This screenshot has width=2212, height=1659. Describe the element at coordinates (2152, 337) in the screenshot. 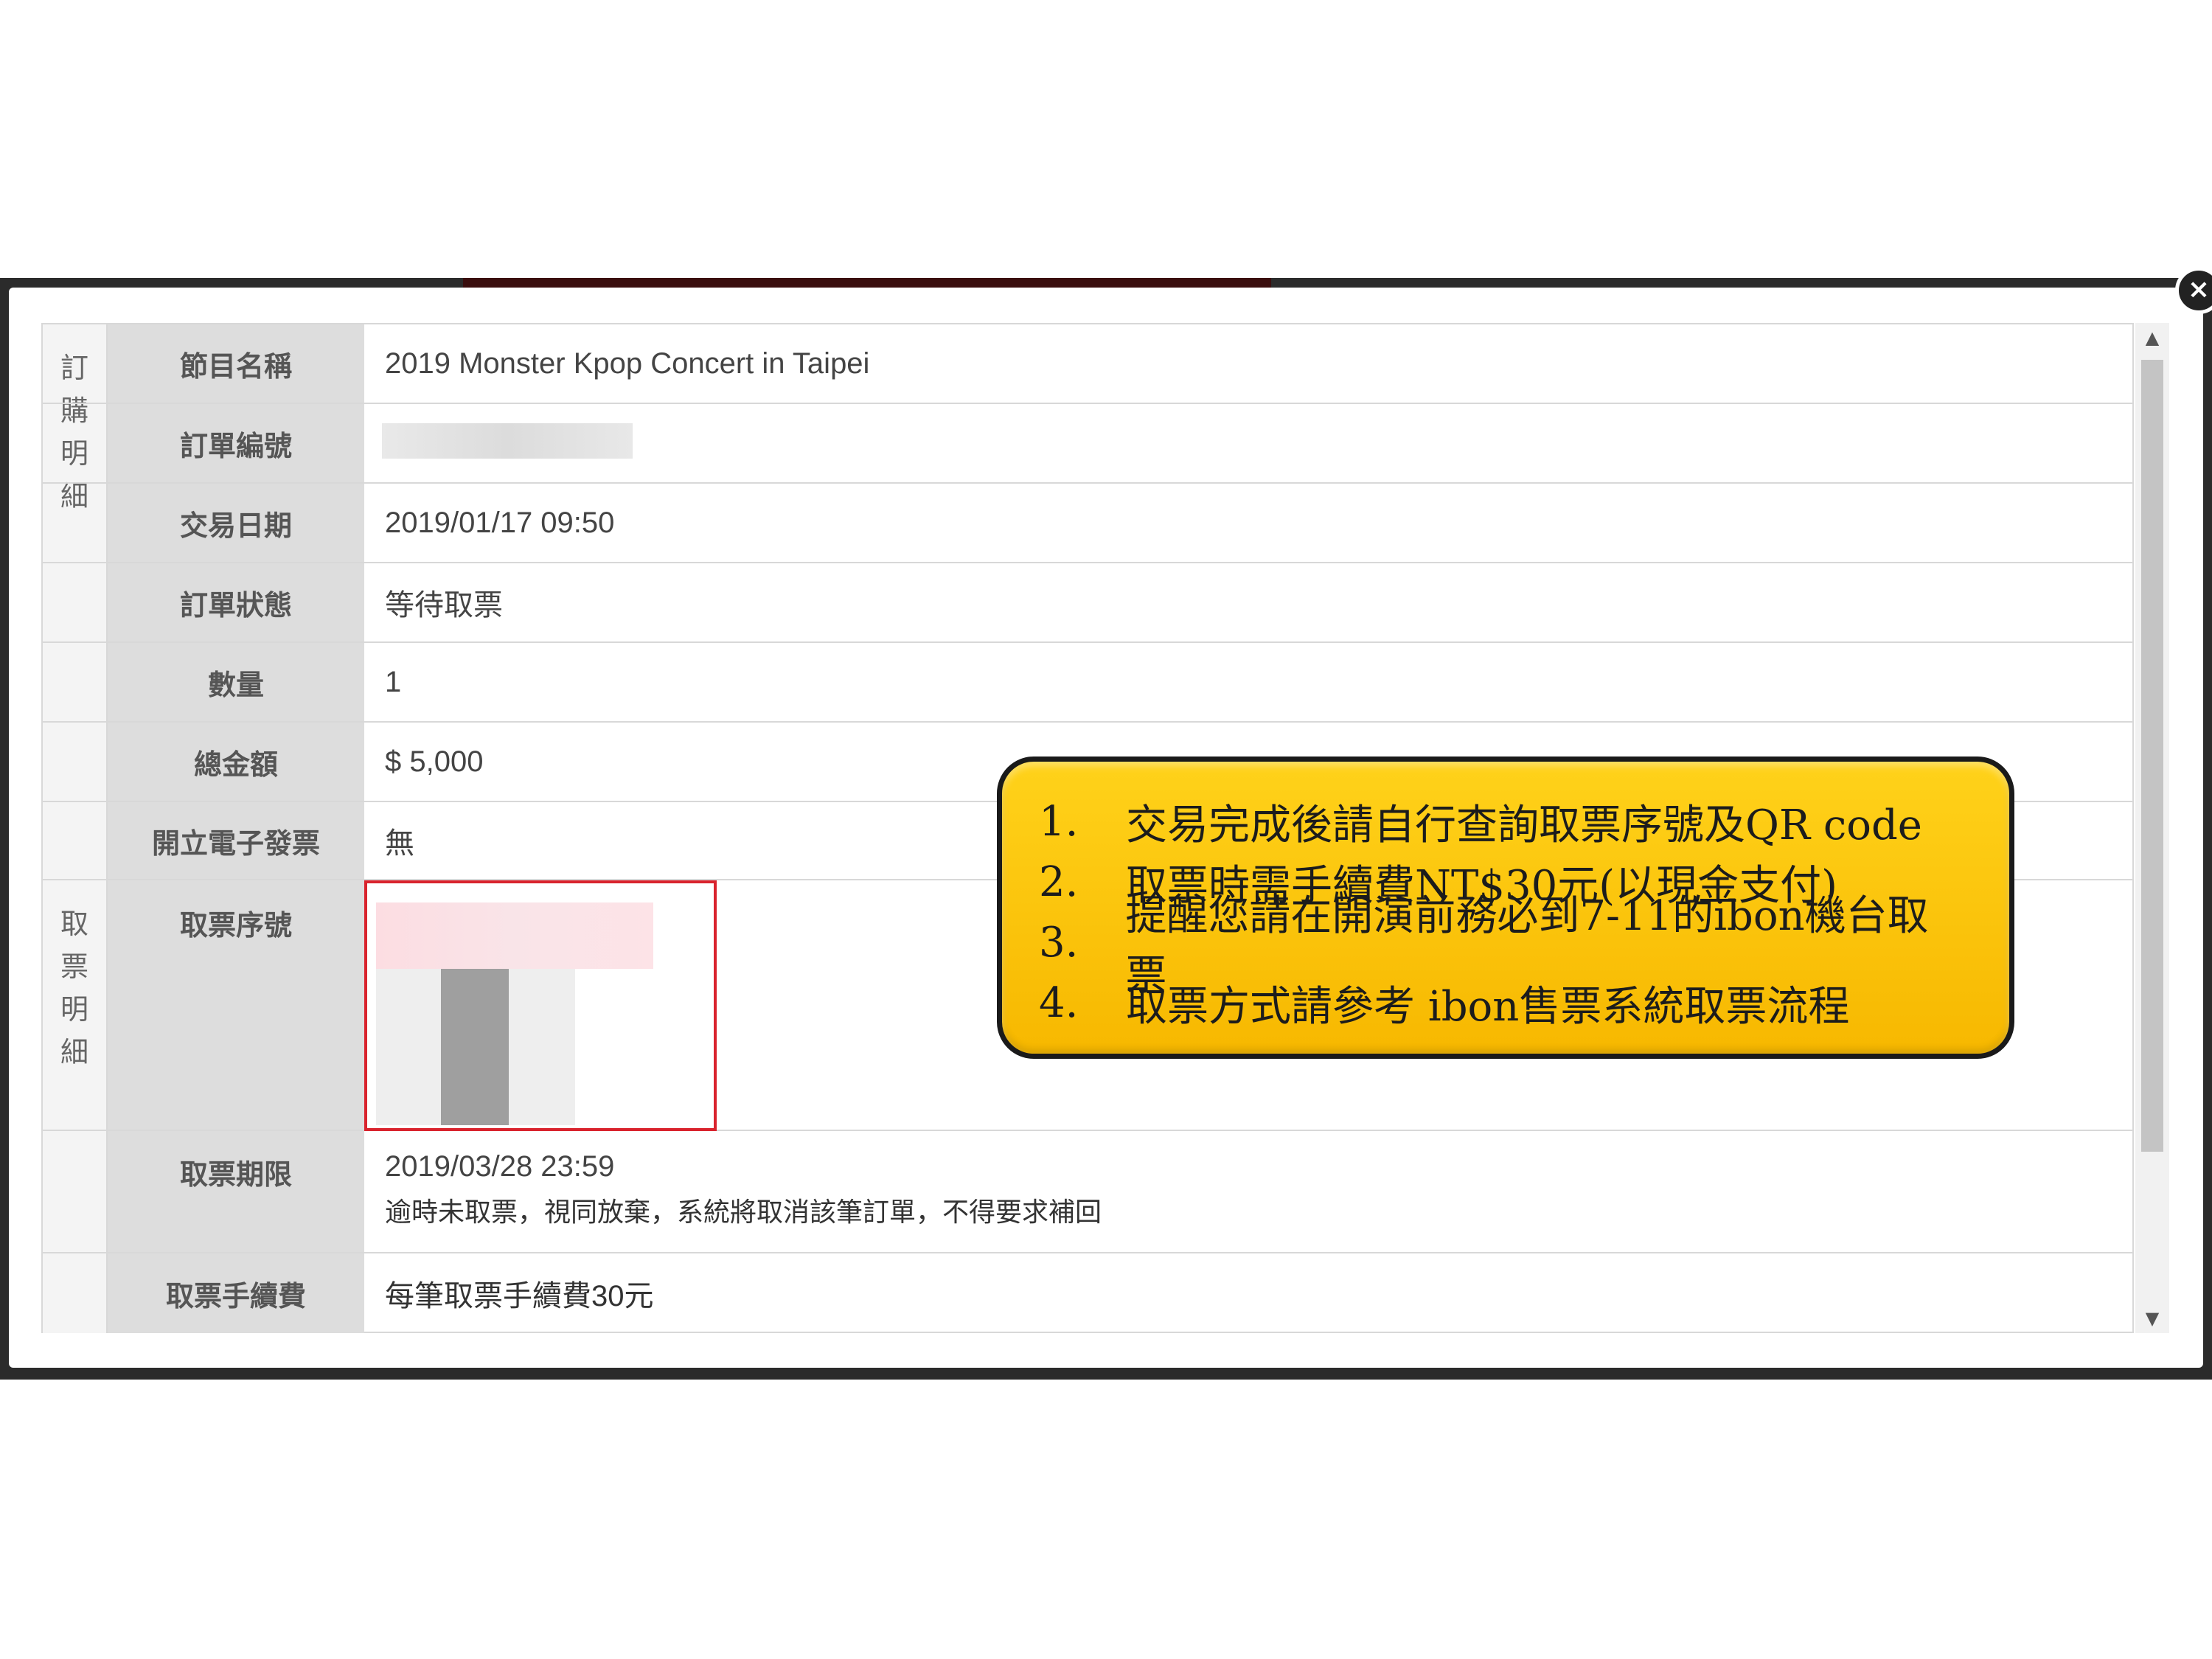

I see `scroll-up-arrow-icon: ▲` at that location.